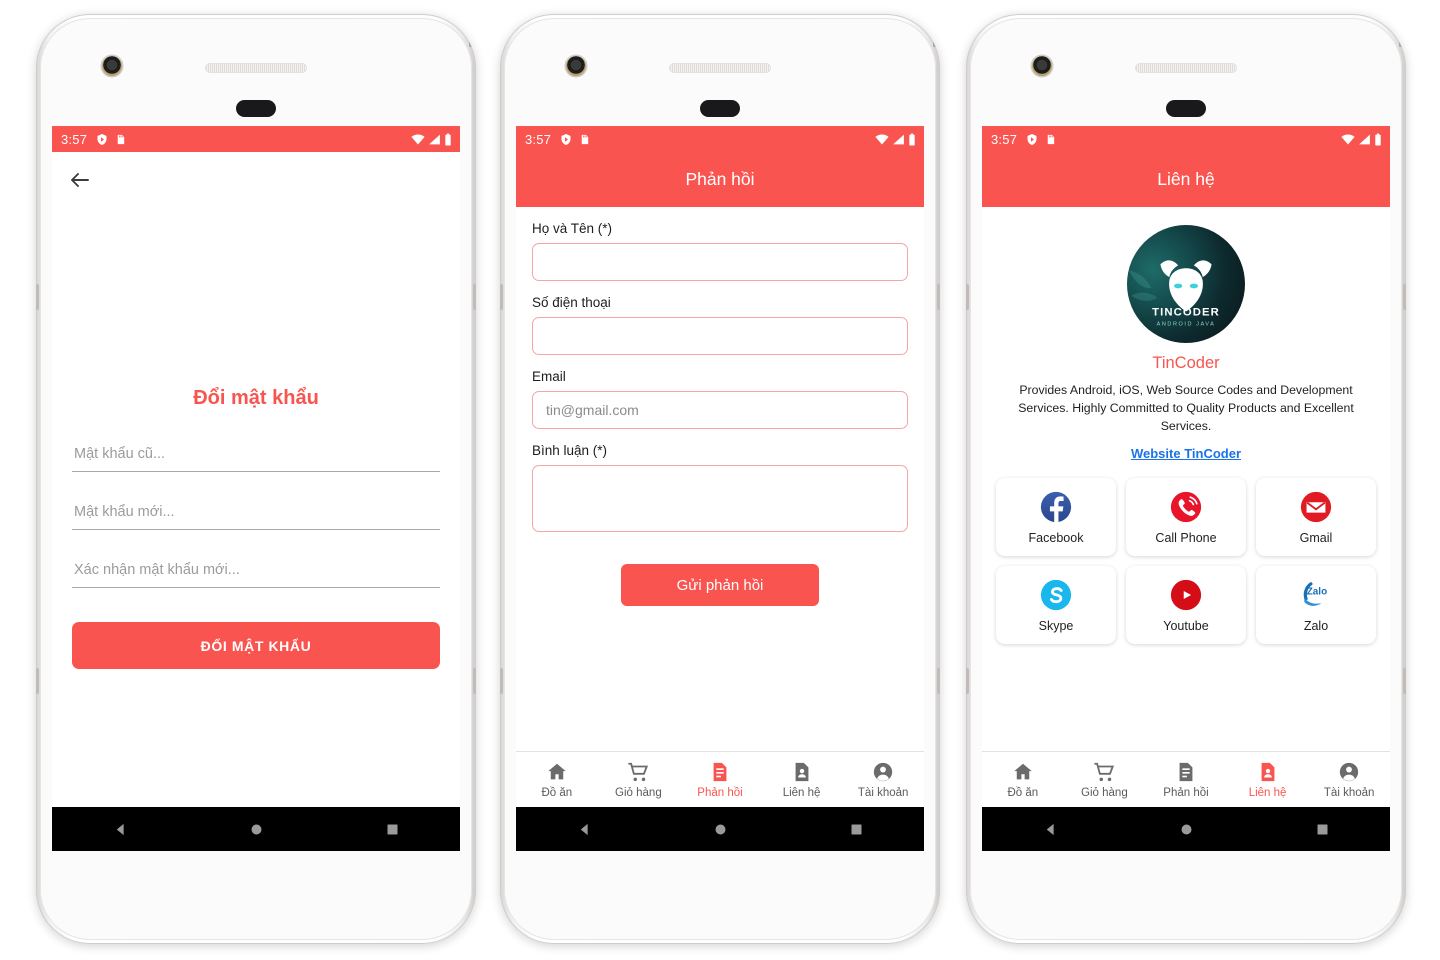 The height and width of the screenshot is (960, 1440). What do you see at coordinates (256, 68) in the screenshot?
I see `earpiece-speaker` at bounding box center [256, 68].